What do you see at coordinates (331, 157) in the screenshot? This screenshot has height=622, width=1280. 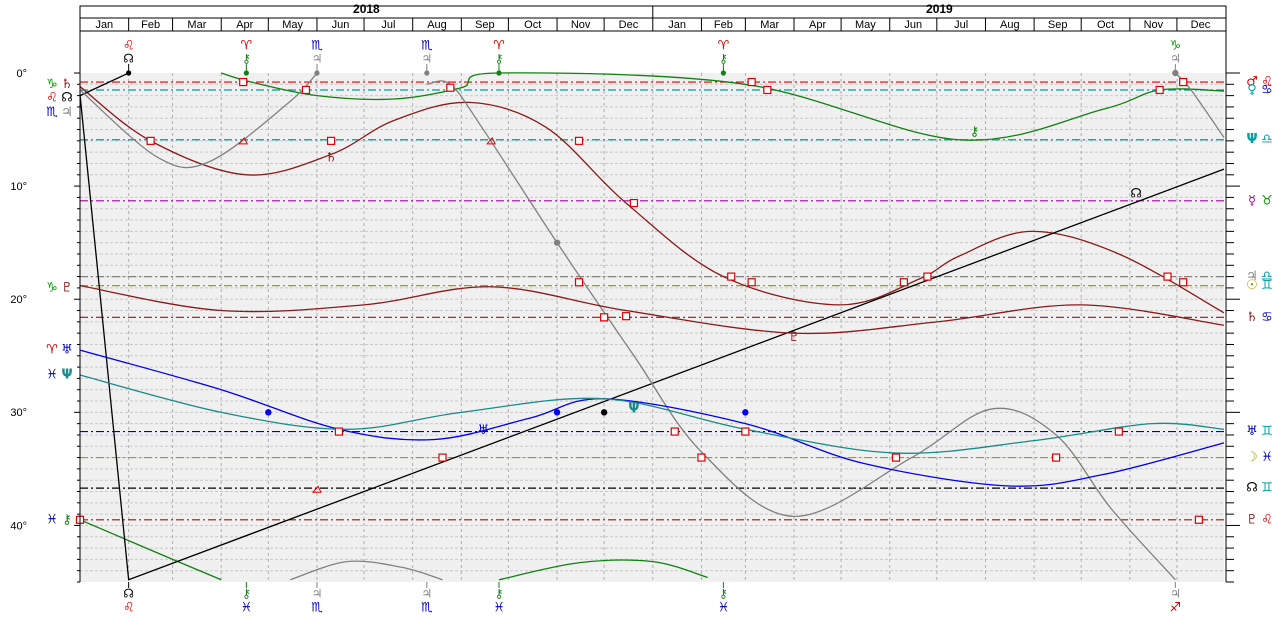 I see `inline-glyph: ♄` at bounding box center [331, 157].